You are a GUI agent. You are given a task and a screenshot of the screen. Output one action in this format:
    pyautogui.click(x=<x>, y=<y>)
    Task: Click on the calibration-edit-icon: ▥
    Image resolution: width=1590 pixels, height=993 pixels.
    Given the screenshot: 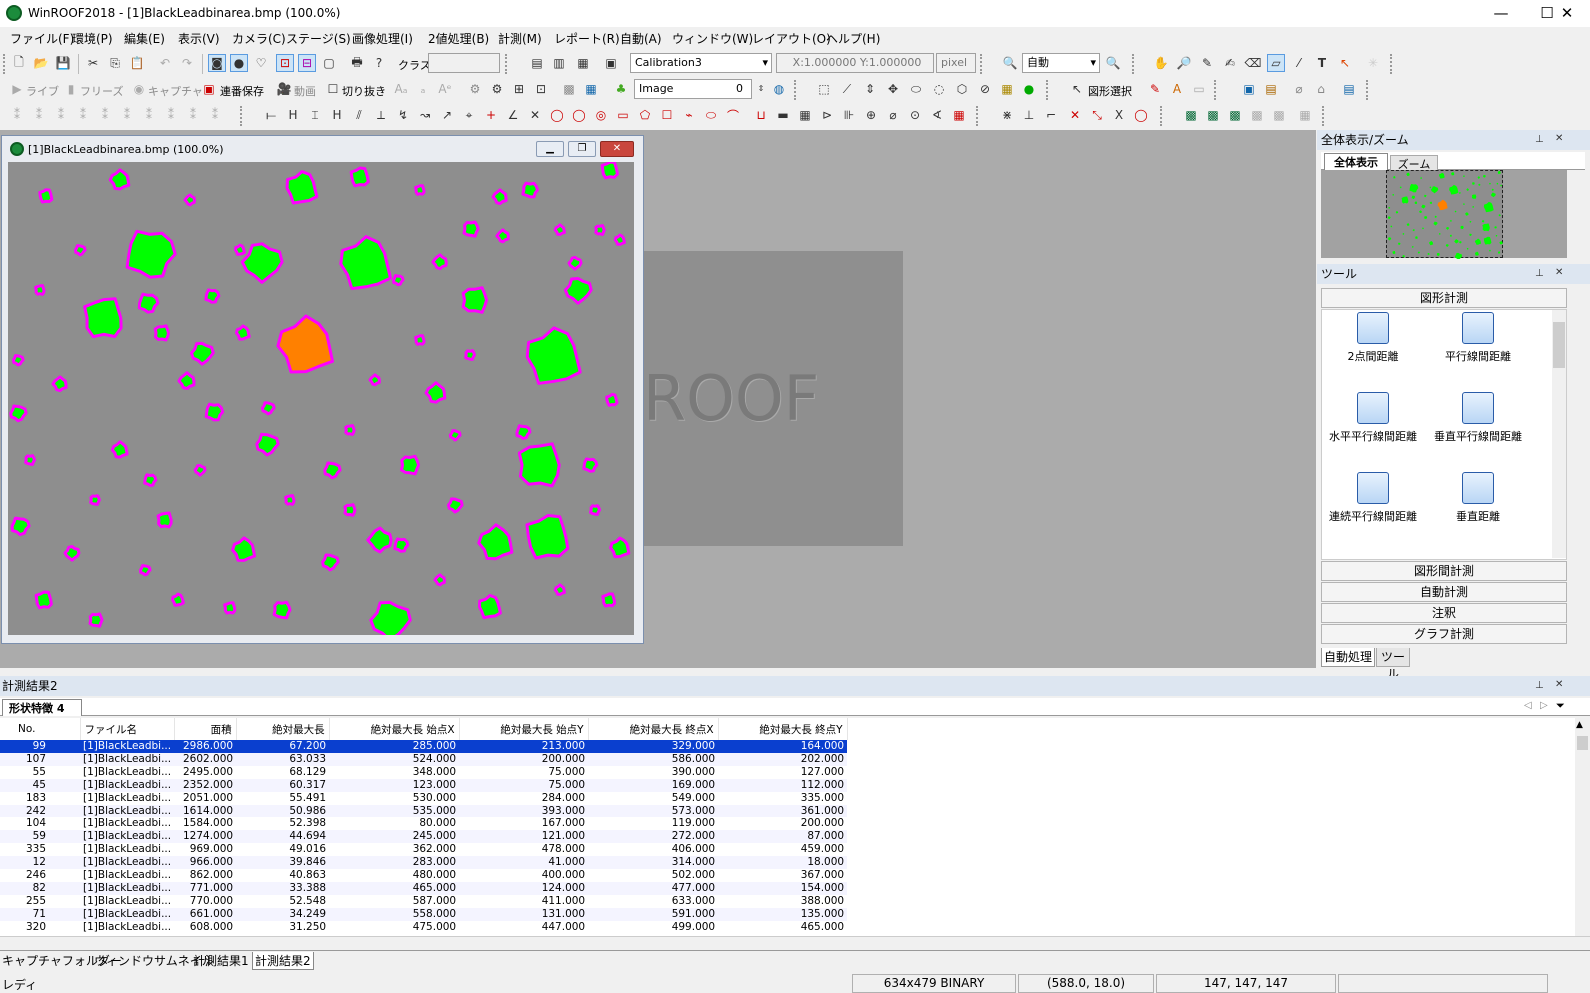 What is the action you would take?
    pyautogui.click(x=559, y=63)
    